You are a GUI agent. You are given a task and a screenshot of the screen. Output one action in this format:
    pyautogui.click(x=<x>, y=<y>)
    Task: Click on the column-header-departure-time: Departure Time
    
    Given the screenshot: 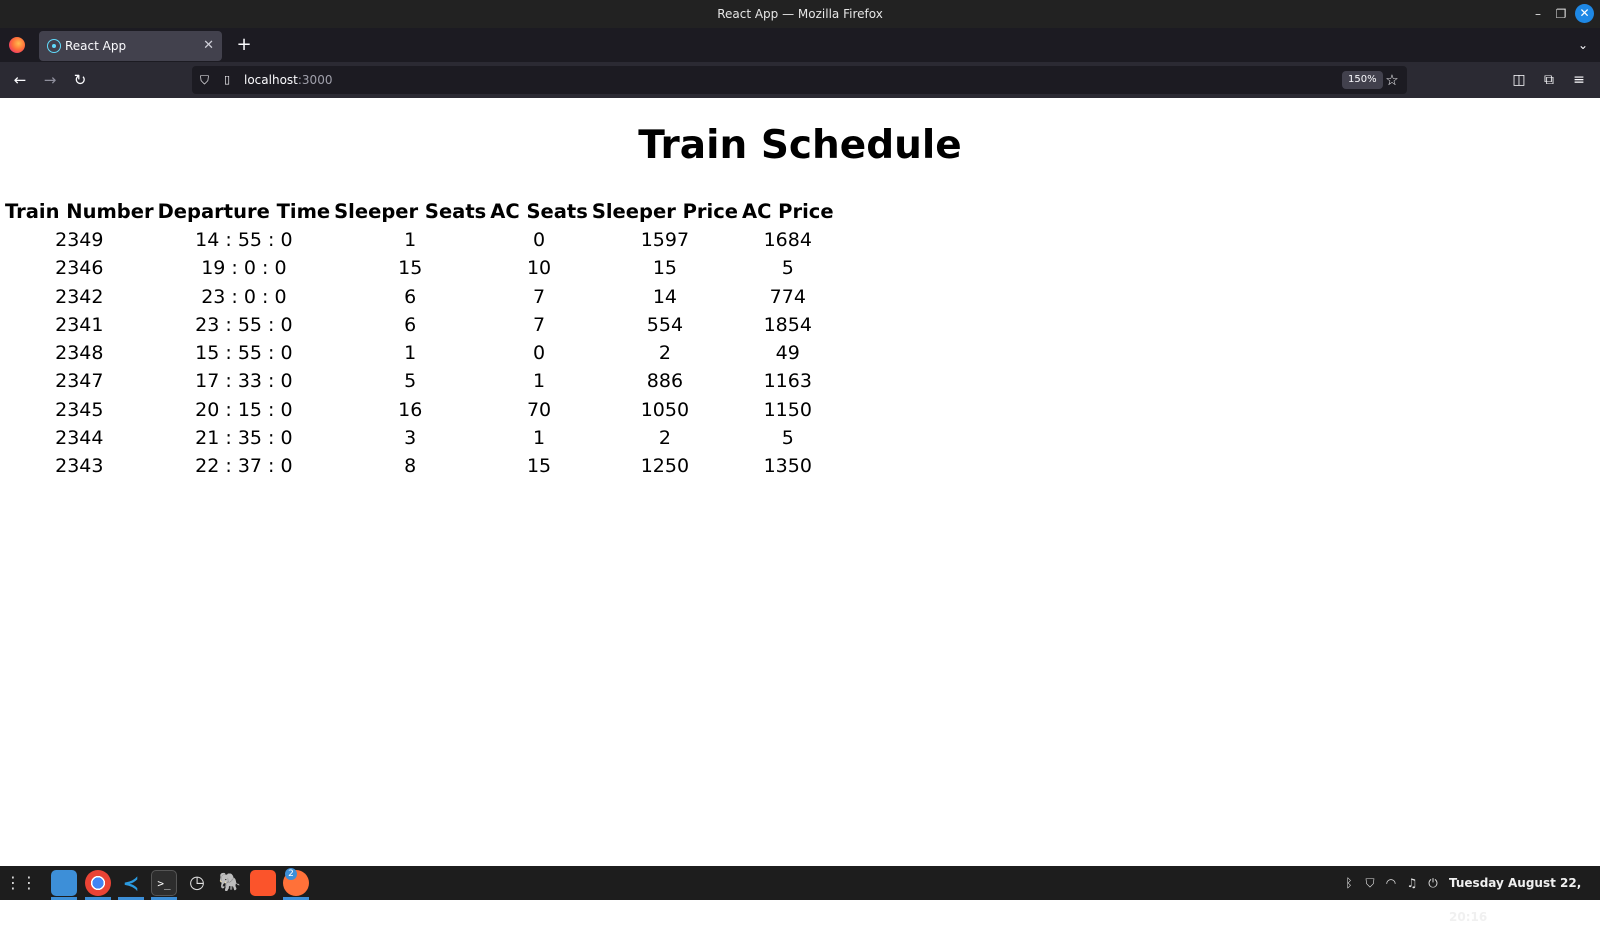 What is the action you would take?
    pyautogui.click(x=244, y=211)
    